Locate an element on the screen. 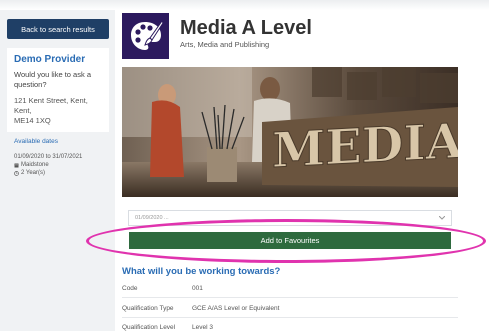 The width and height of the screenshot is (489, 331). add-to-favourites-button: Add to Favourites is located at coordinates (290, 240).